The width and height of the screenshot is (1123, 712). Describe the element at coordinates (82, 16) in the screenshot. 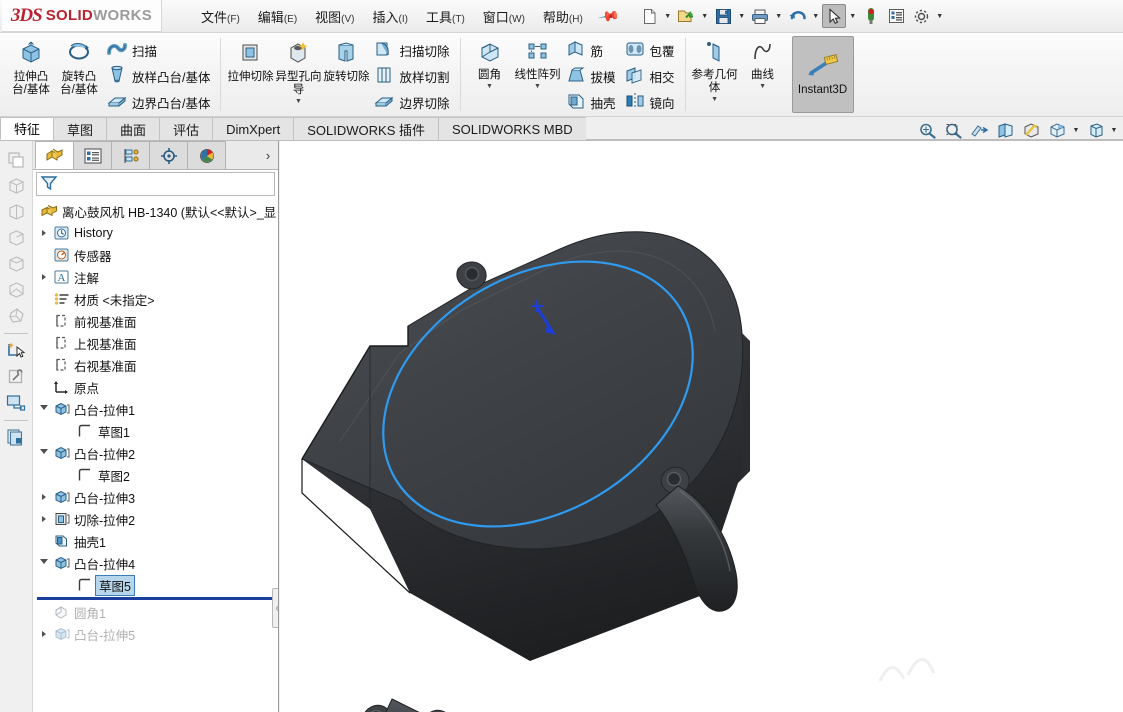

I see `solidworks-logo: 3DS SOLIDWORKS` at that location.